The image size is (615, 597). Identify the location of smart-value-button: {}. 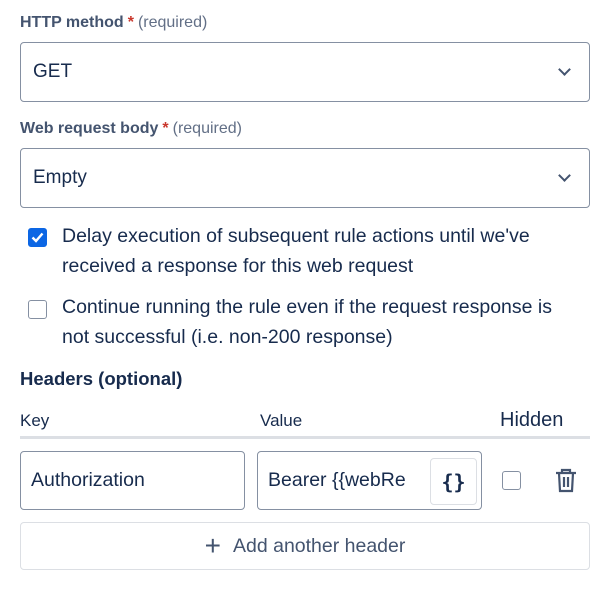
(453, 481).